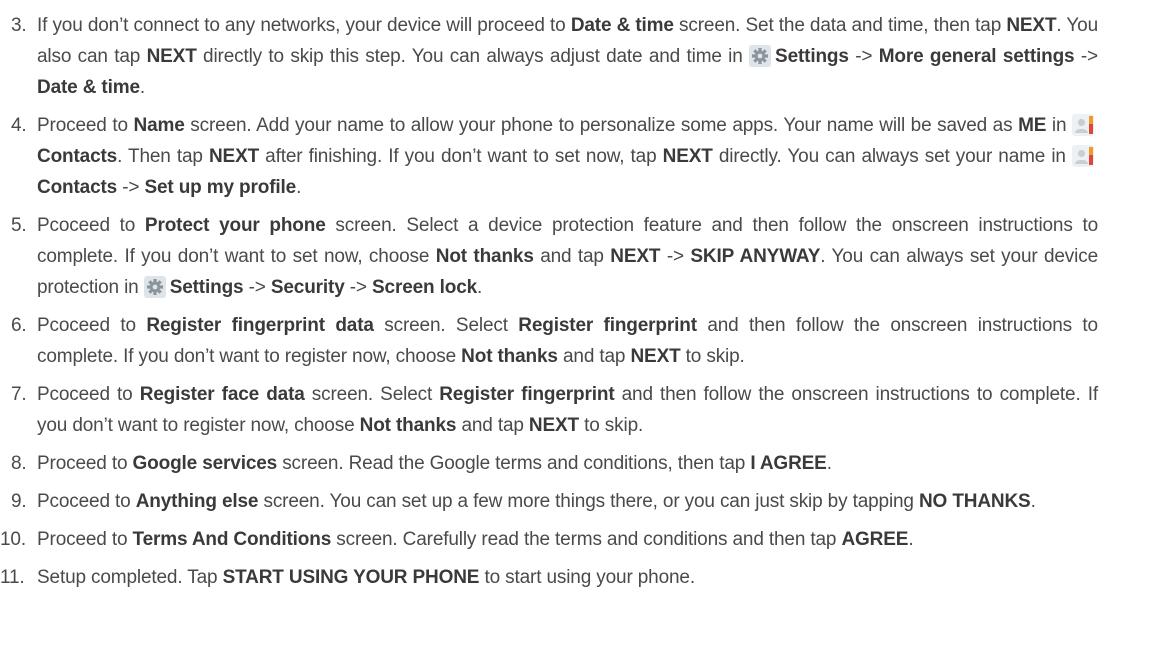  Describe the element at coordinates (159, 125) in the screenshot. I see `bold-term: Name` at that location.